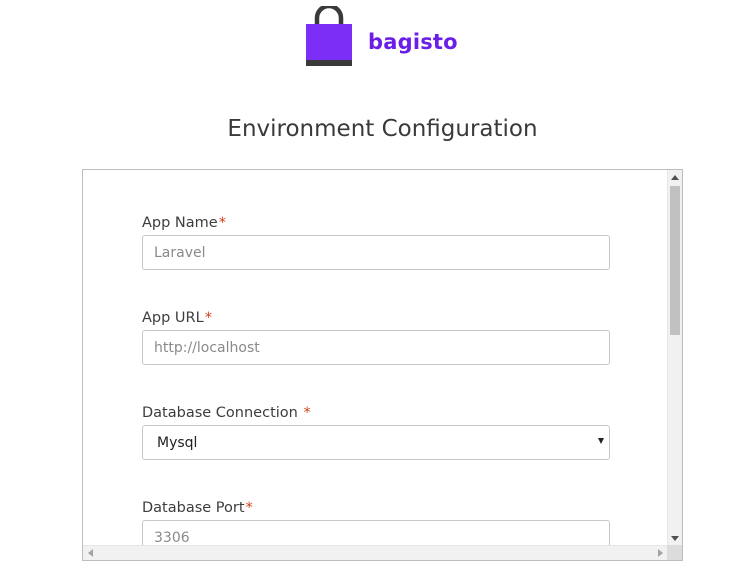  Describe the element at coordinates (376, 252) in the screenshot. I see `app-name-input` at that location.